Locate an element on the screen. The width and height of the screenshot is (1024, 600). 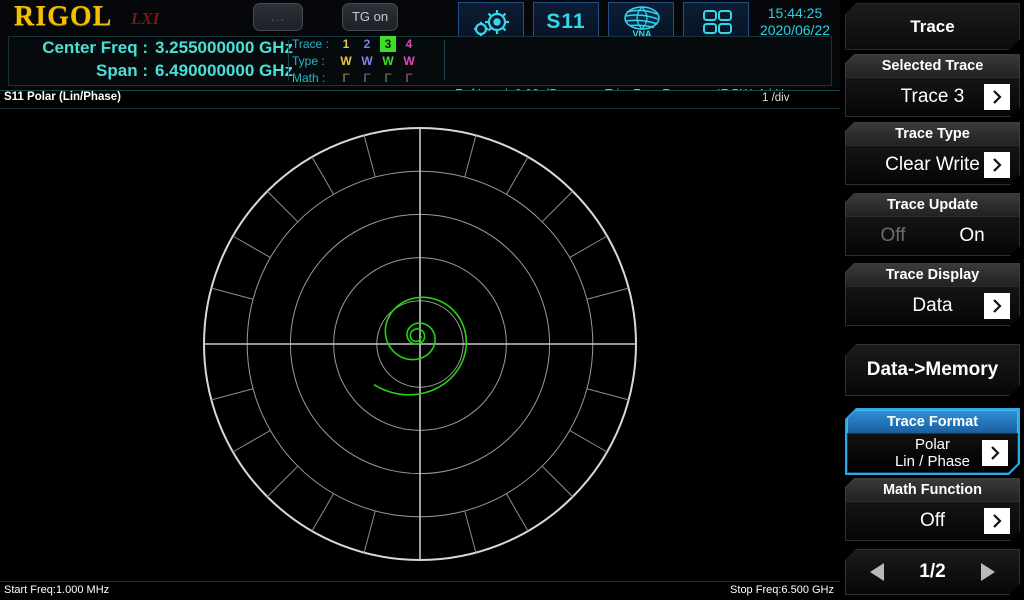
start-frequency: Start Freq:1.000 MHz is located at coordinates (57, 590).